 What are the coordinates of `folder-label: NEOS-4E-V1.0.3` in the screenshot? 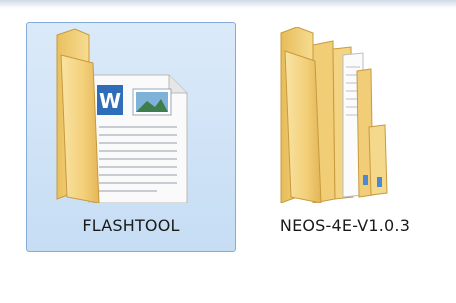 It's located at (345, 225).